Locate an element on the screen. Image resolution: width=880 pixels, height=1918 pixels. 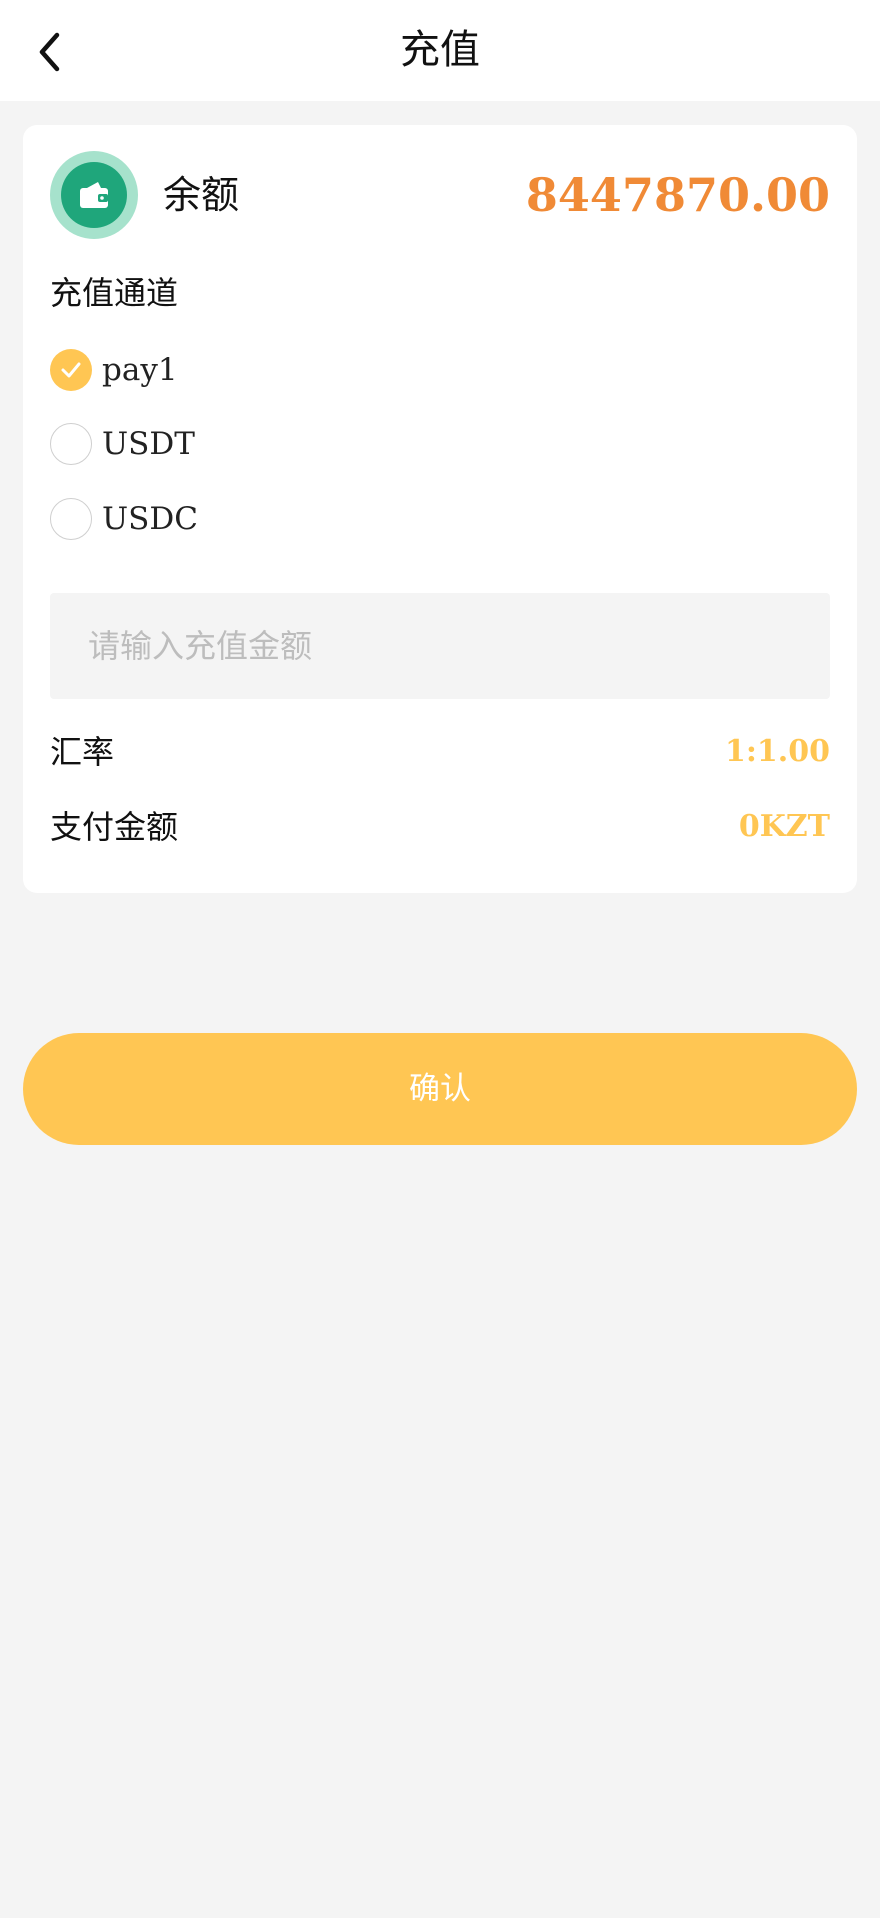
pay-amount-label: 支付金额 is located at coordinates (114, 827).